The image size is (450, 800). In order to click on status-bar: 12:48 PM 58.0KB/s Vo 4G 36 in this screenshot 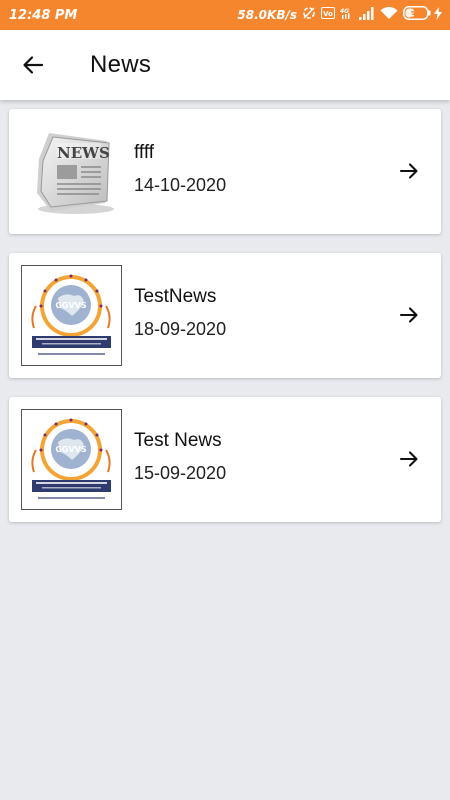, I will do `click(225, 15)`.